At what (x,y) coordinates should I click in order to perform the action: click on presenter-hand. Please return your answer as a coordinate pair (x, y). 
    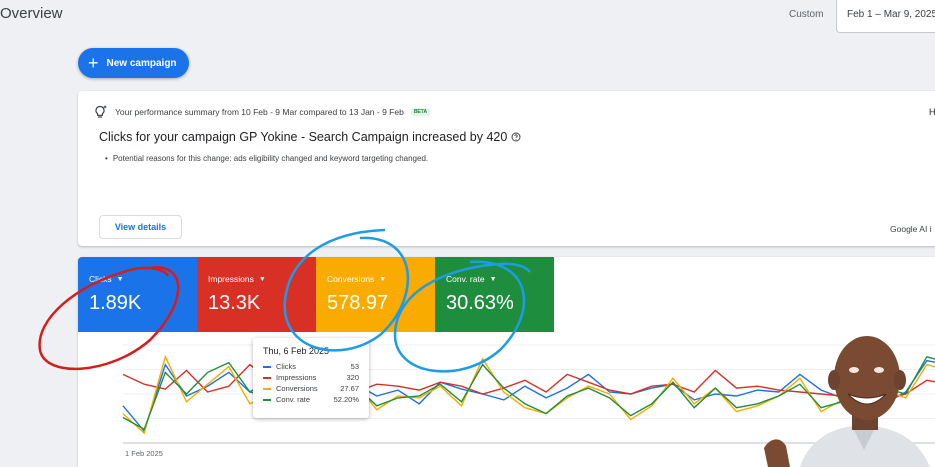
    Looking at the image, I should click on (777, 453).